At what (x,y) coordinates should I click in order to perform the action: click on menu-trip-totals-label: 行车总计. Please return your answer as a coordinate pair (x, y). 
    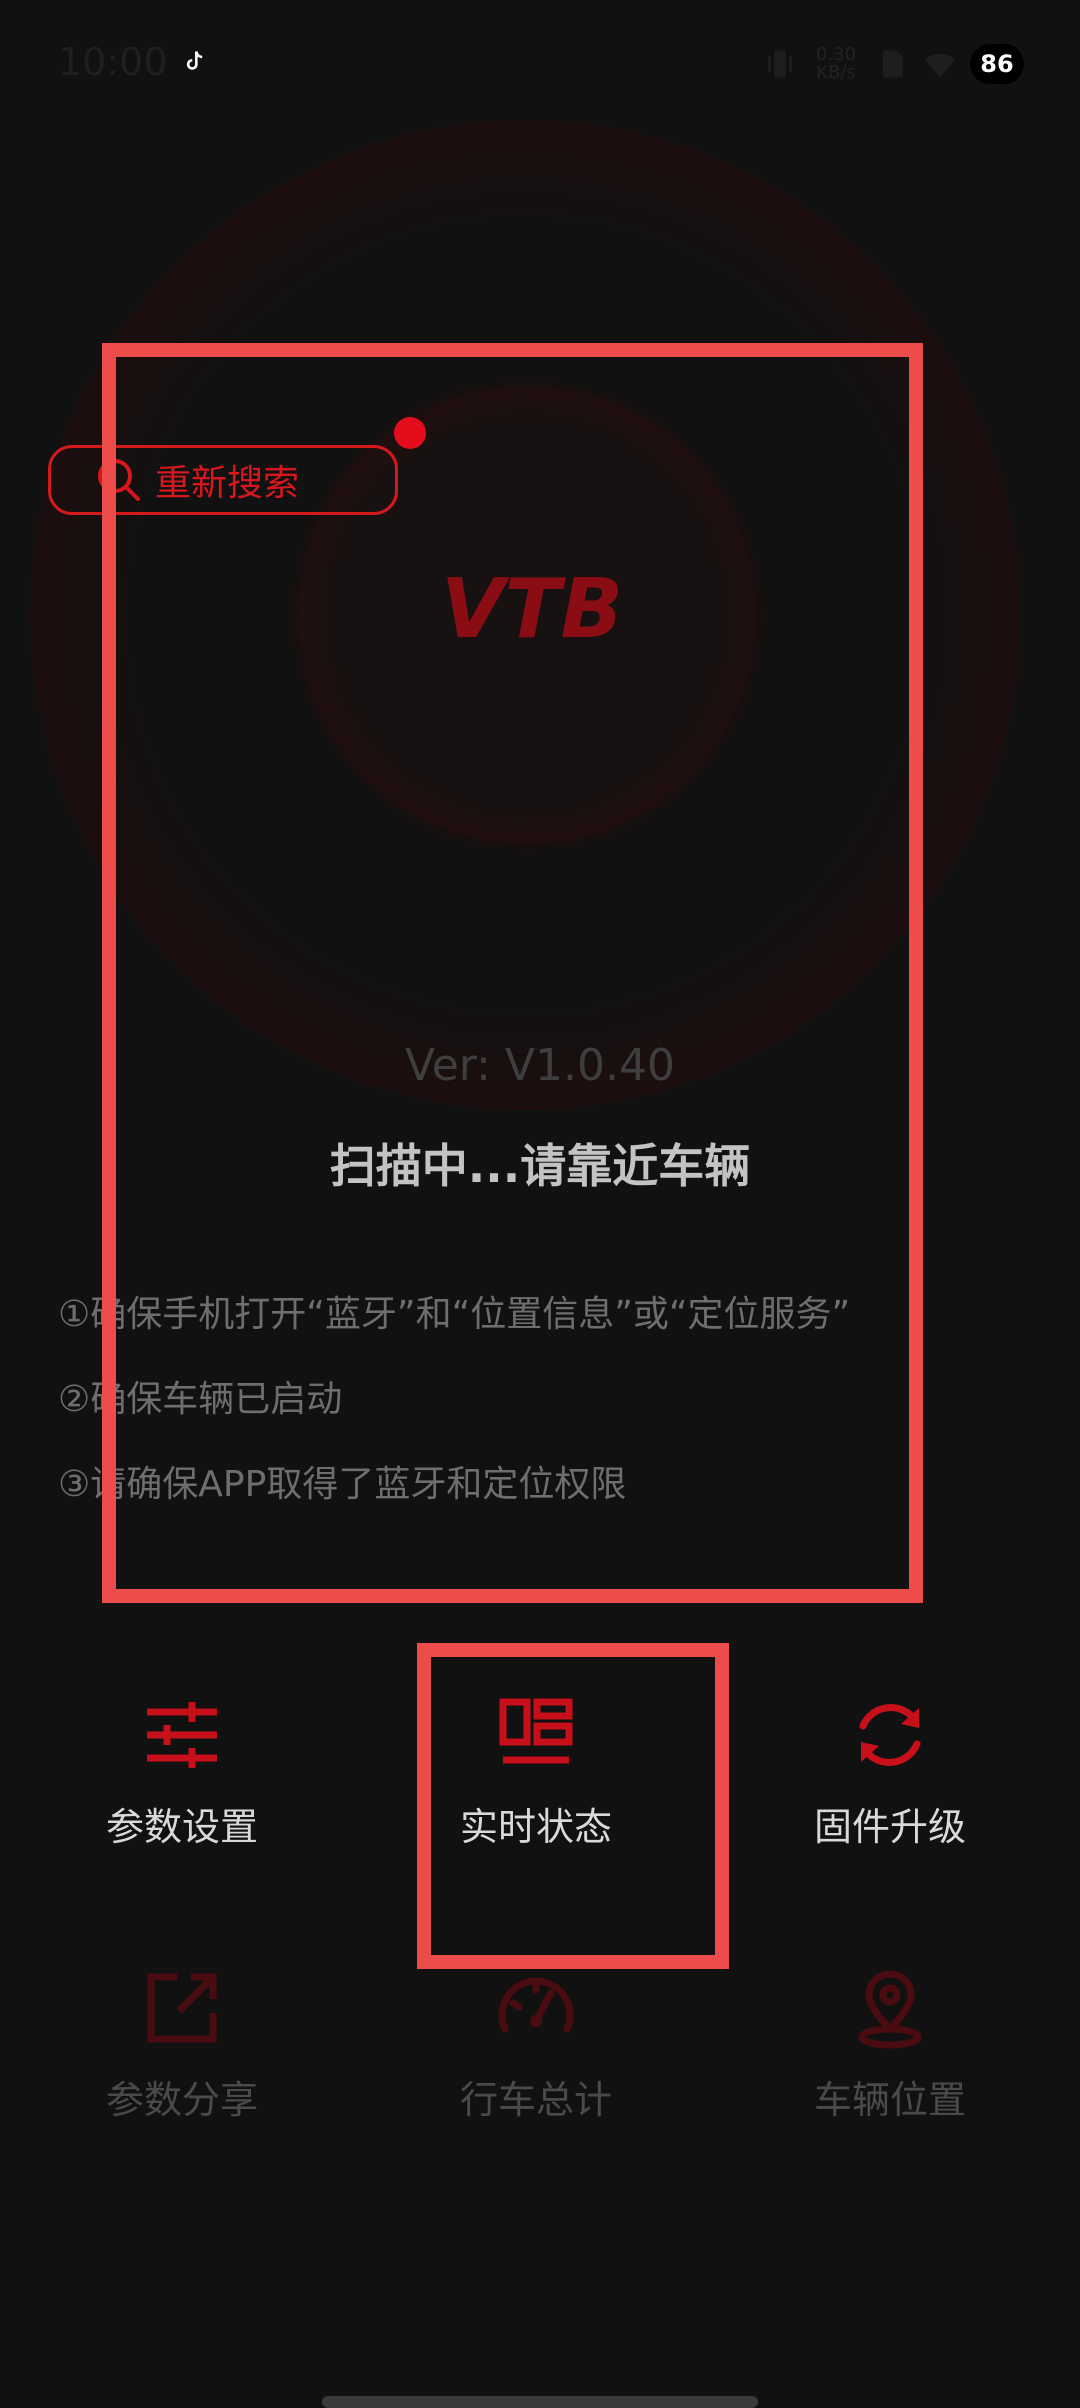
    Looking at the image, I should click on (535, 2100).